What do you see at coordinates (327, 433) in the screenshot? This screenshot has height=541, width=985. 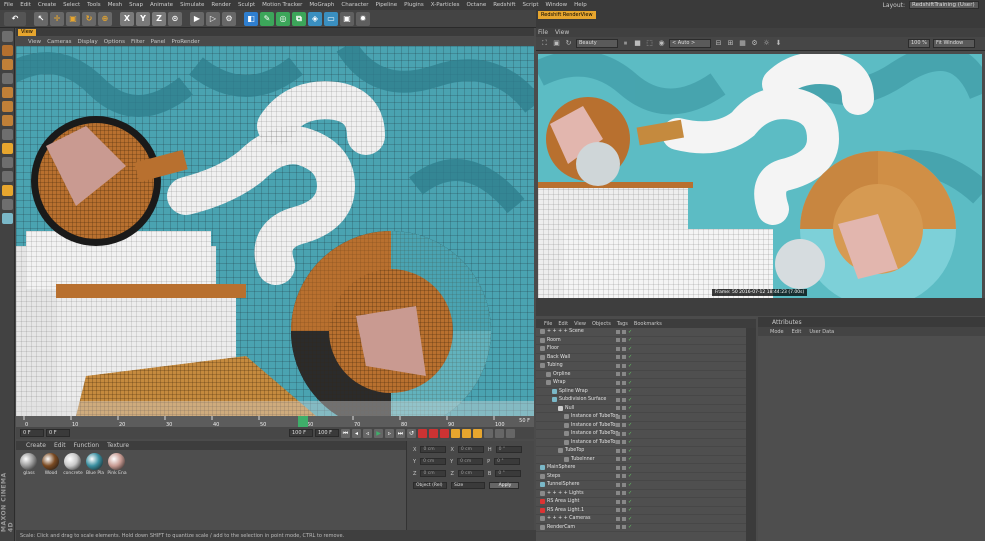 I see `end-frame-field-2: 100 F` at bounding box center [327, 433].